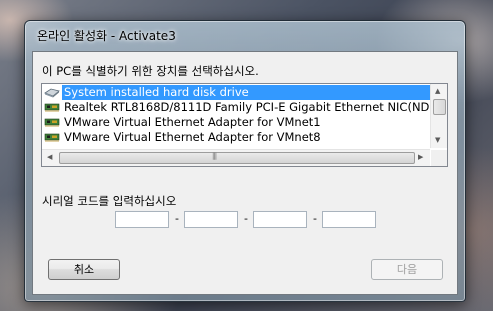 This screenshot has height=311, width=493. I want to click on scroll-up-icon: ▲, so click(437, 91).